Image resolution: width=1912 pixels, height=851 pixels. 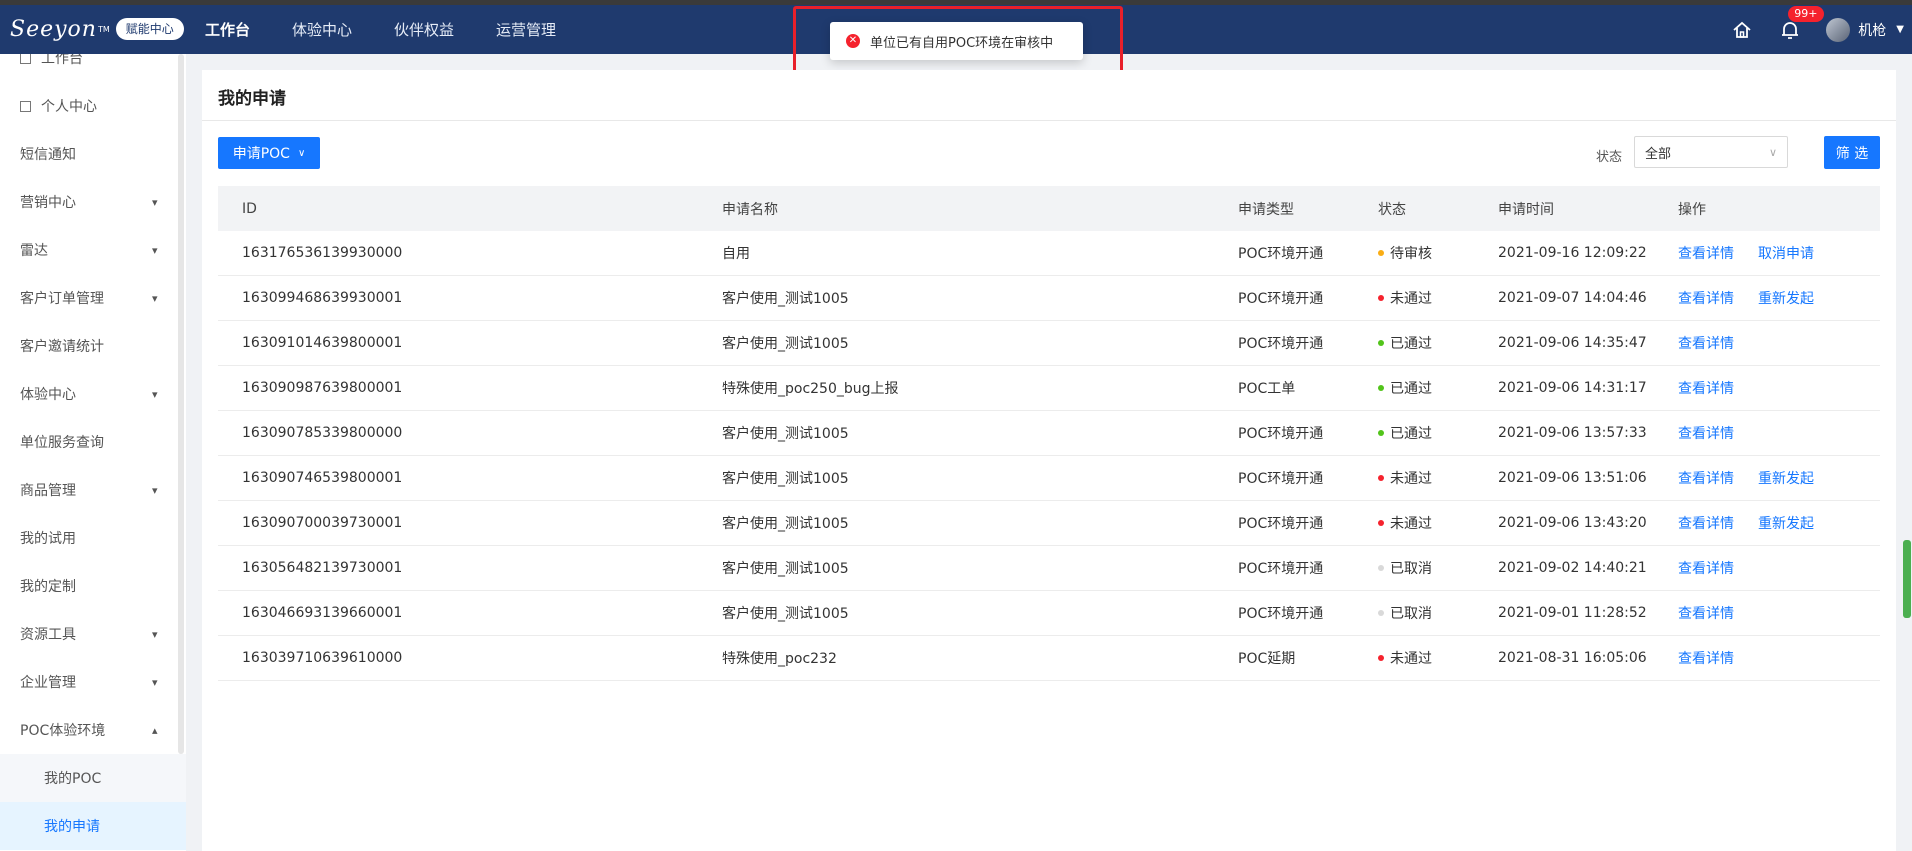 I want to click on cell-type: POC延期, so click(x=1267, y=659).